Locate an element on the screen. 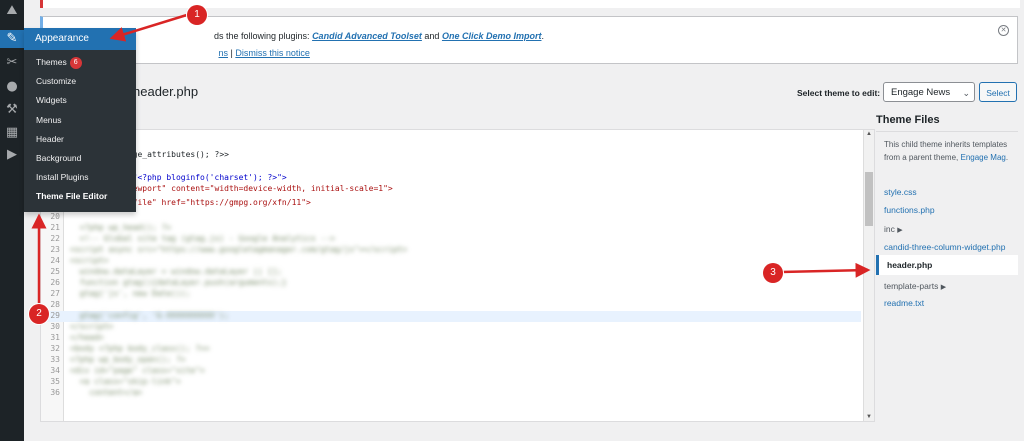 The height and width of the screenshot is (441, 1024). callout-2: 2 is located at coordinates (39, 314).